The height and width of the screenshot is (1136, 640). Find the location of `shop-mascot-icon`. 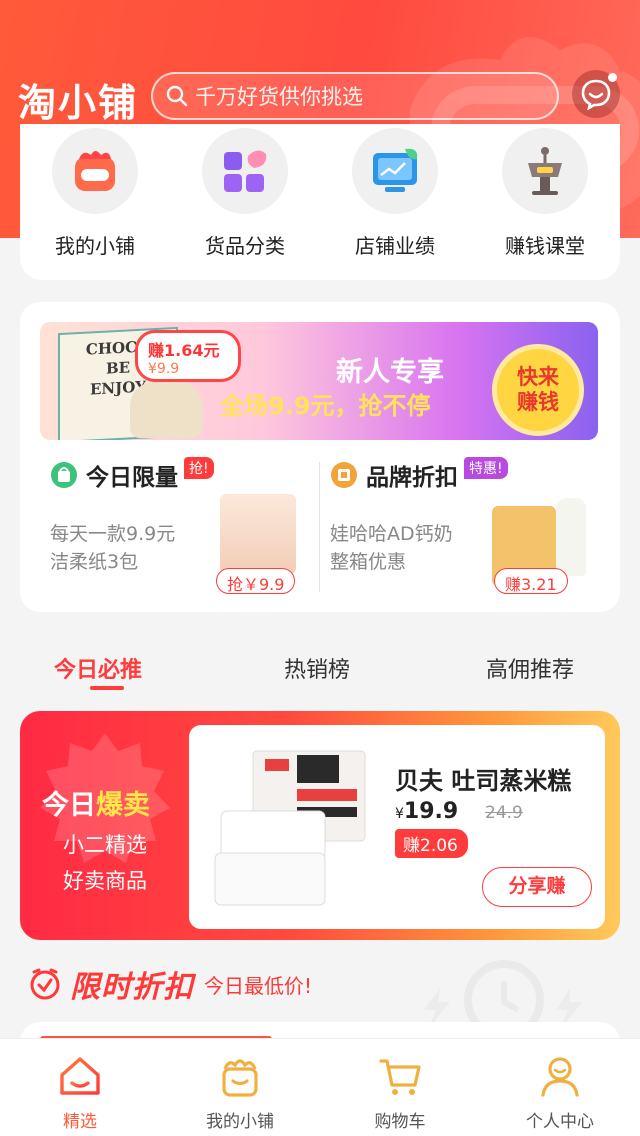

shop-mascot-icon is located at coordinates (95, 171).